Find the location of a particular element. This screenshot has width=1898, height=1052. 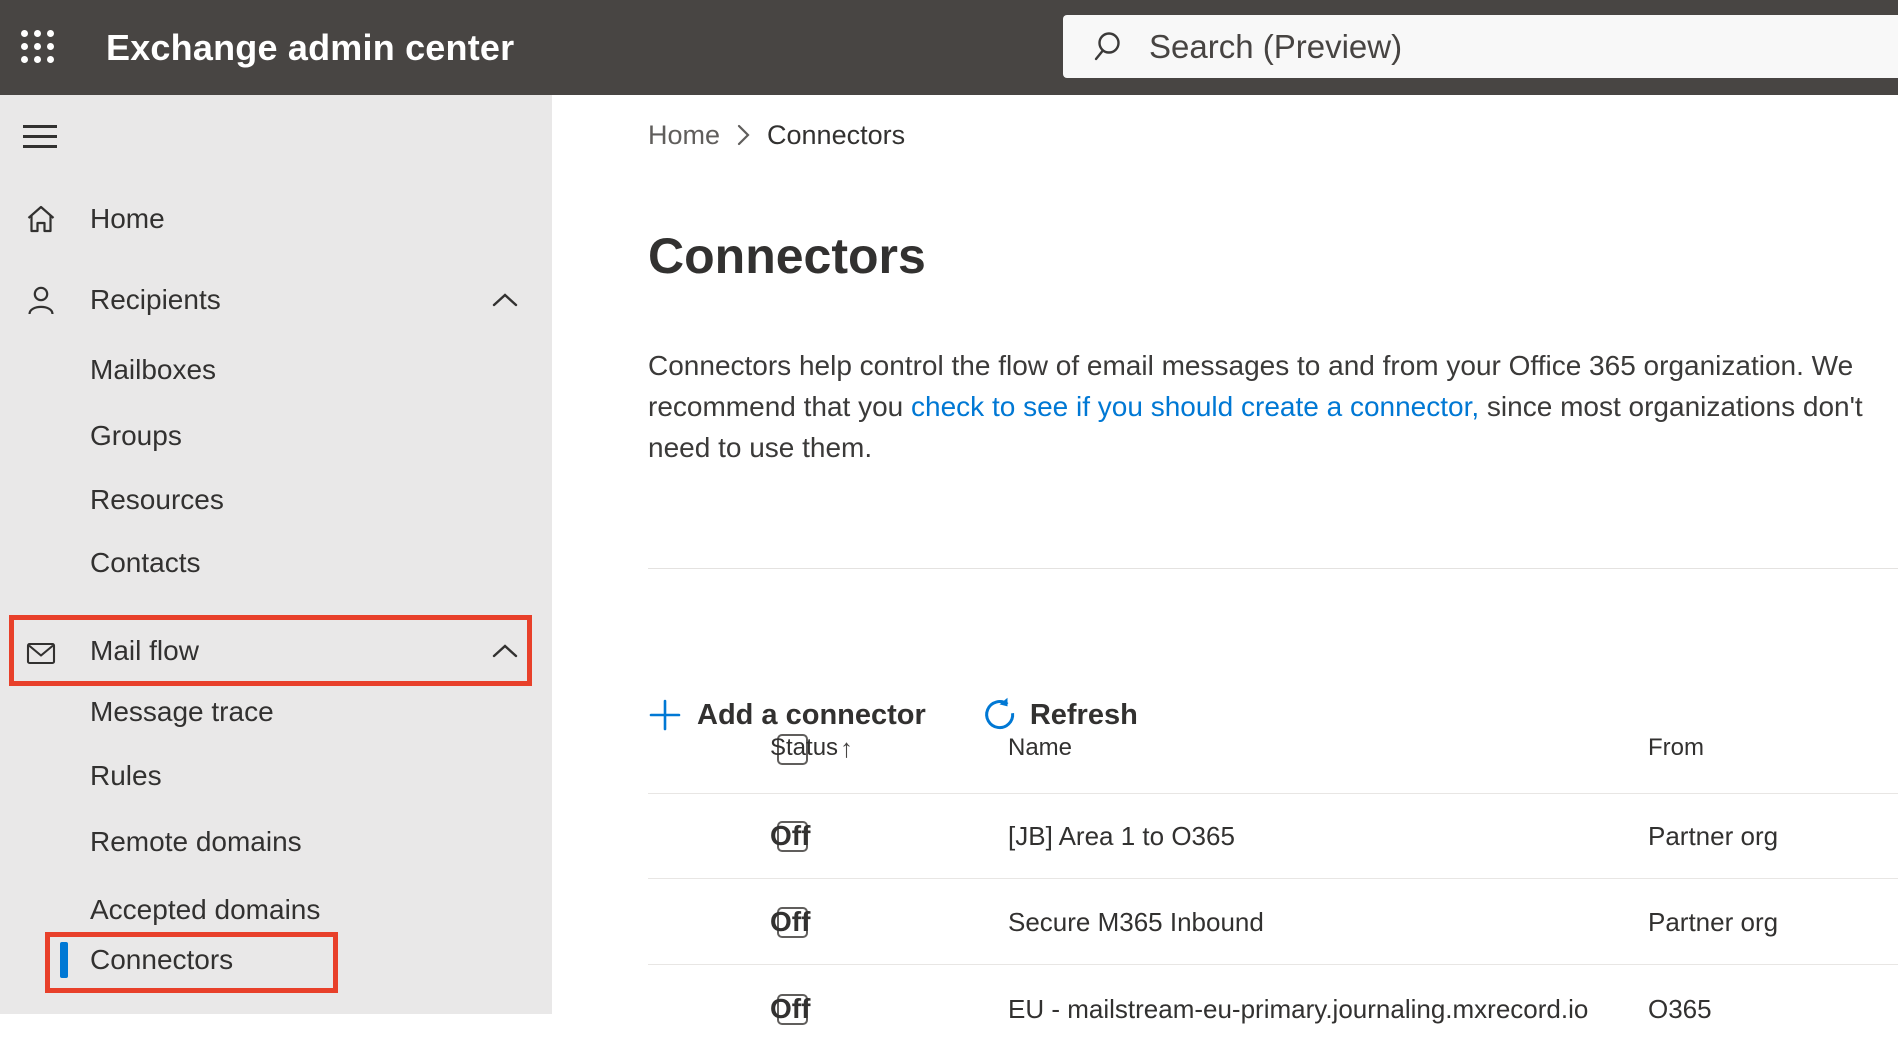

sidebar-item-label: Connectors is located at coordinates (162, 959).